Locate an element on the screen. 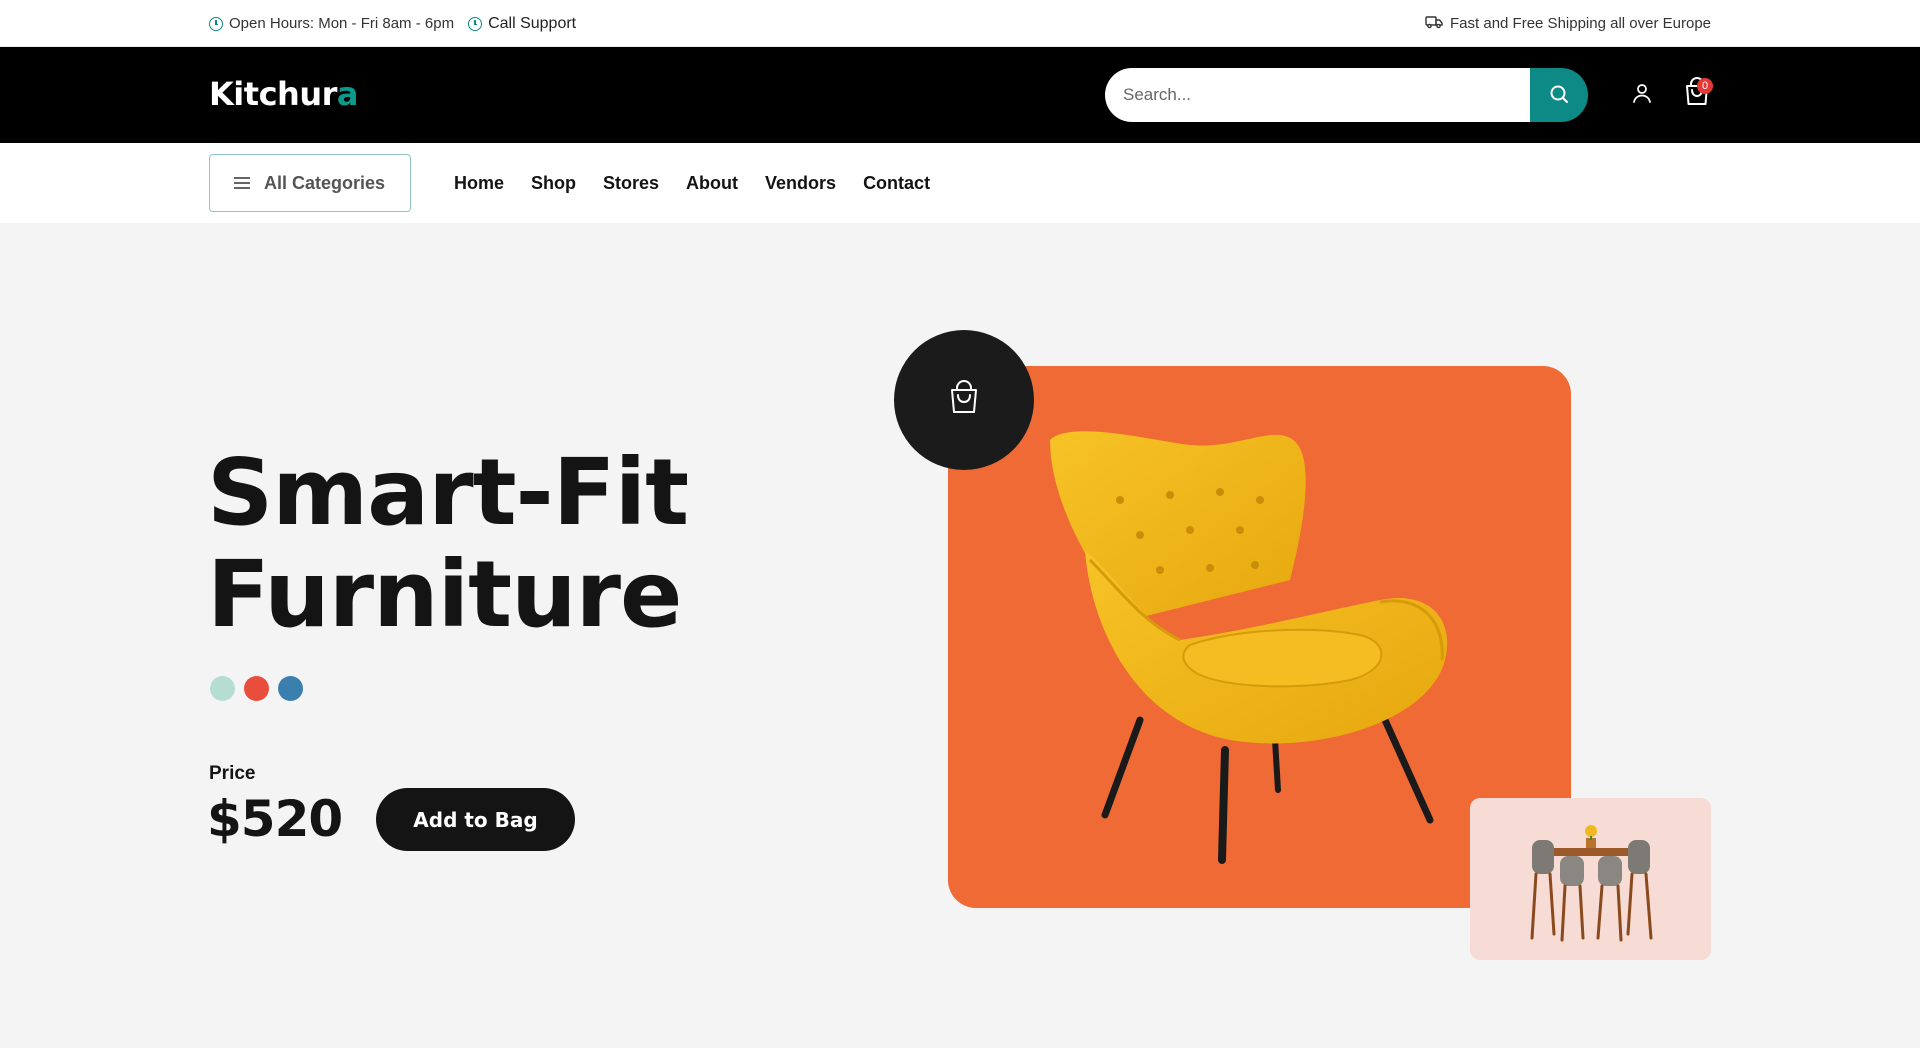 This screenshot has height=1048, width=1920. call-support-link: Call Support is located at coordinates (522, 24).